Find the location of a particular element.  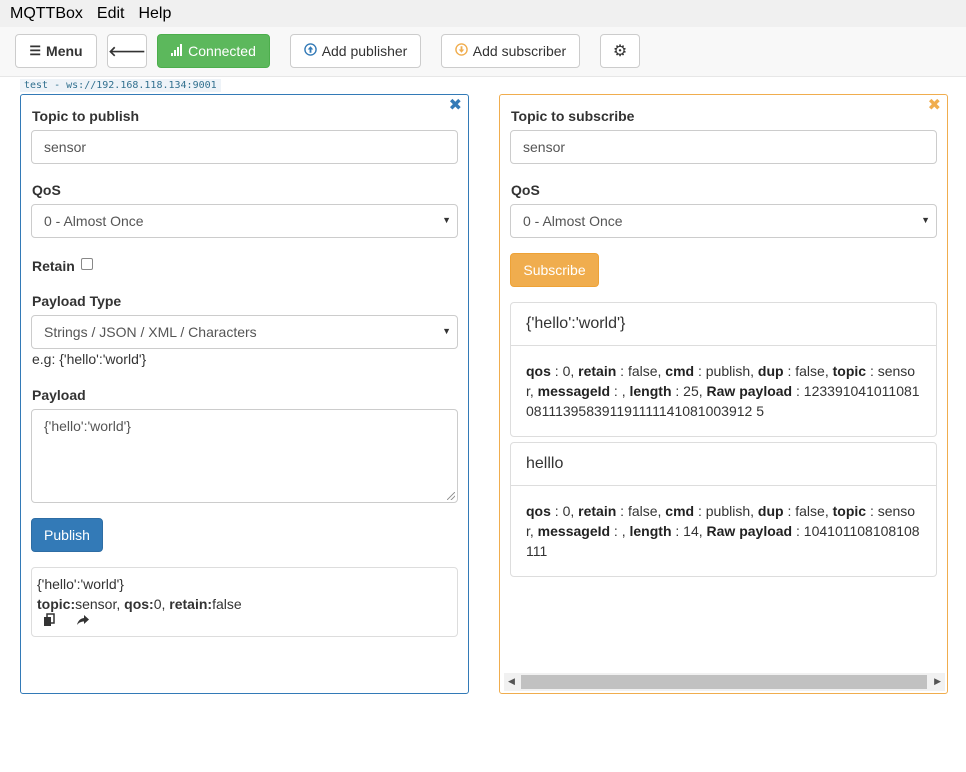

retain-checkbox is located at coordinates (87, 264).